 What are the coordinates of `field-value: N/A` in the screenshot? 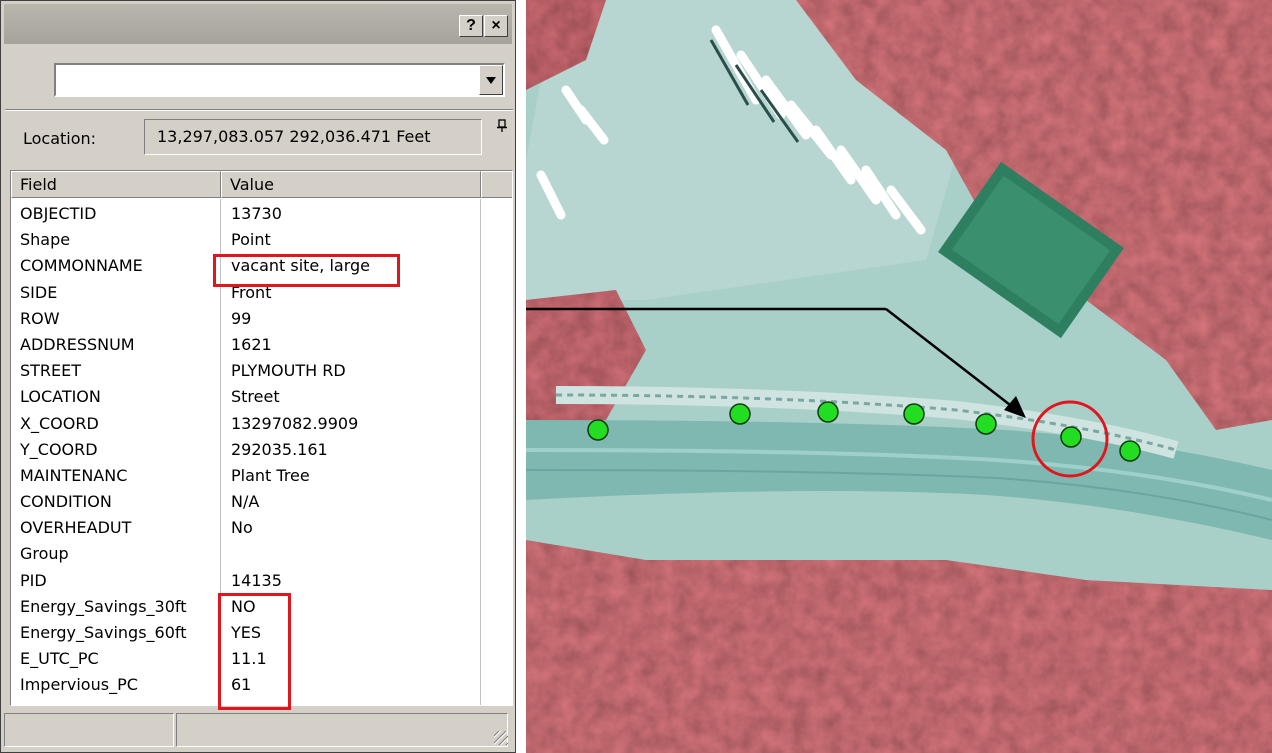 It's located at (245, 502).